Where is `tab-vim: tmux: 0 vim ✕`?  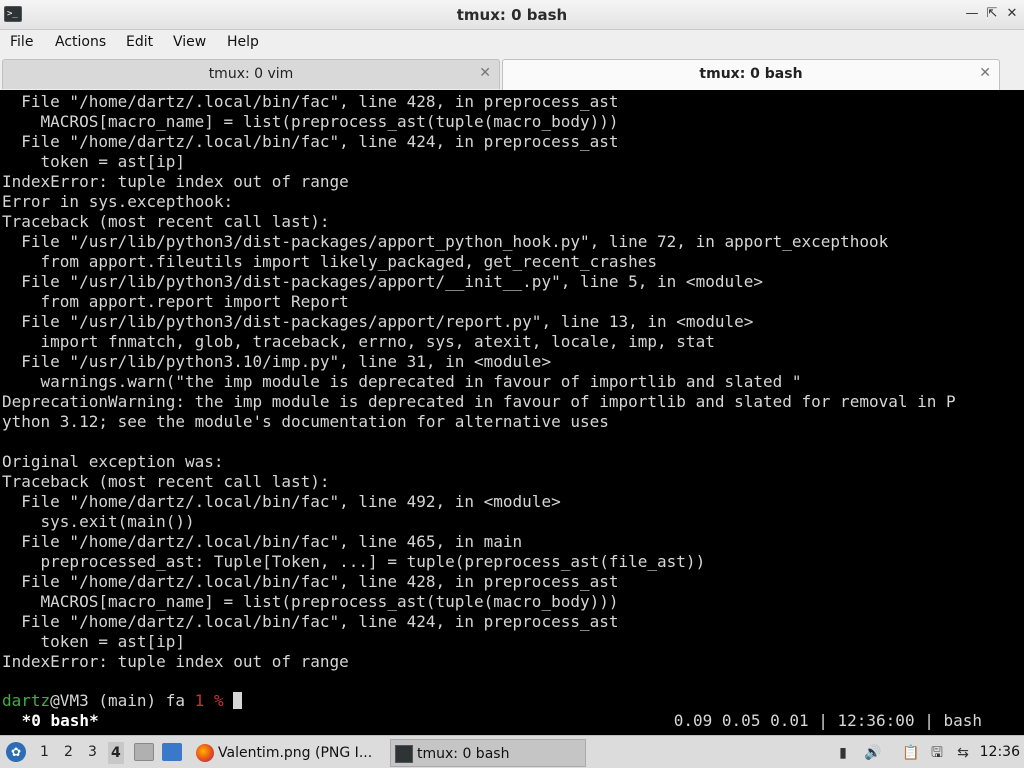
tab-vim: tmux: 0 vim ✕ is located at coordinates (251, 74).